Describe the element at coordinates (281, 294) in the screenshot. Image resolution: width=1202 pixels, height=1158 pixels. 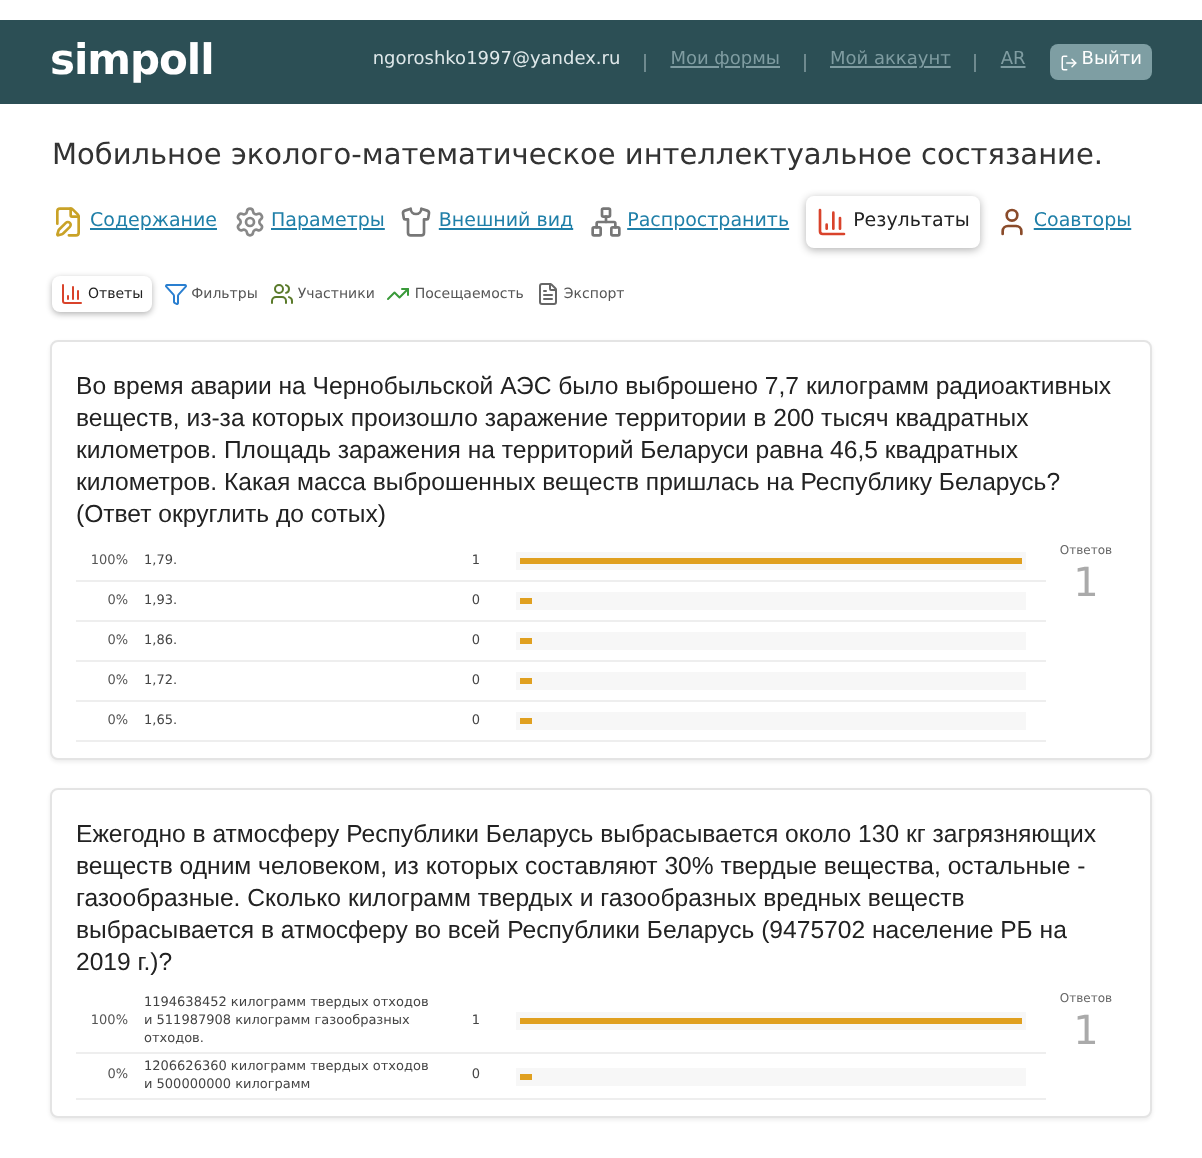
I see `people-icon` at that location.